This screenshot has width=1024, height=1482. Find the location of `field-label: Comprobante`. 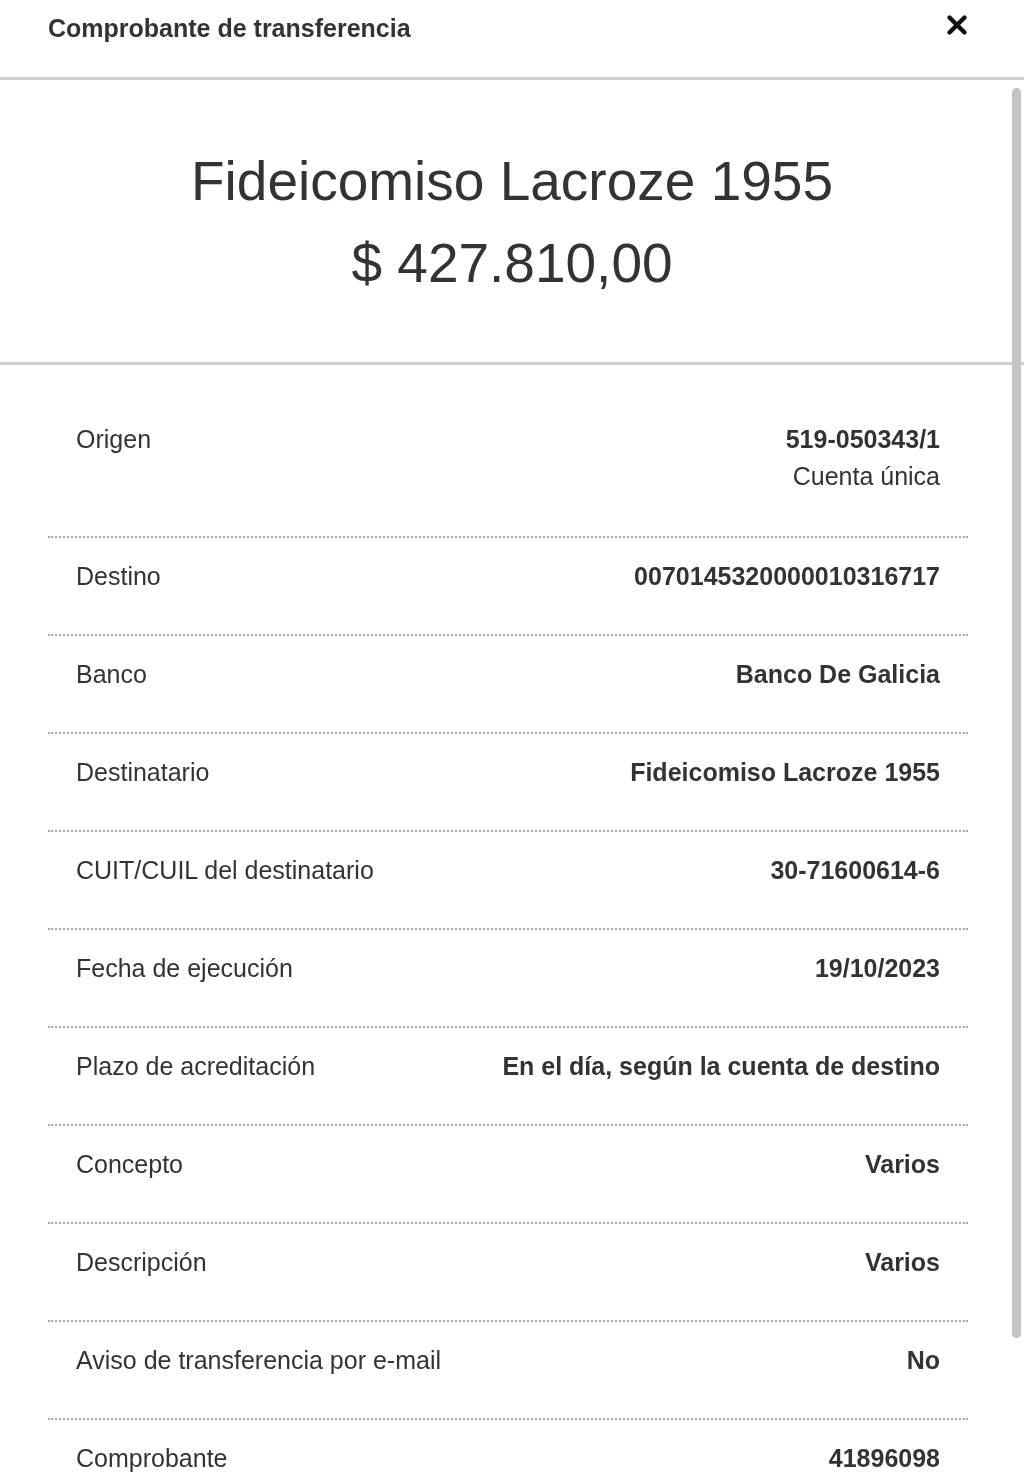

field-label: Comprobante is located at coordinates (152, 1458).